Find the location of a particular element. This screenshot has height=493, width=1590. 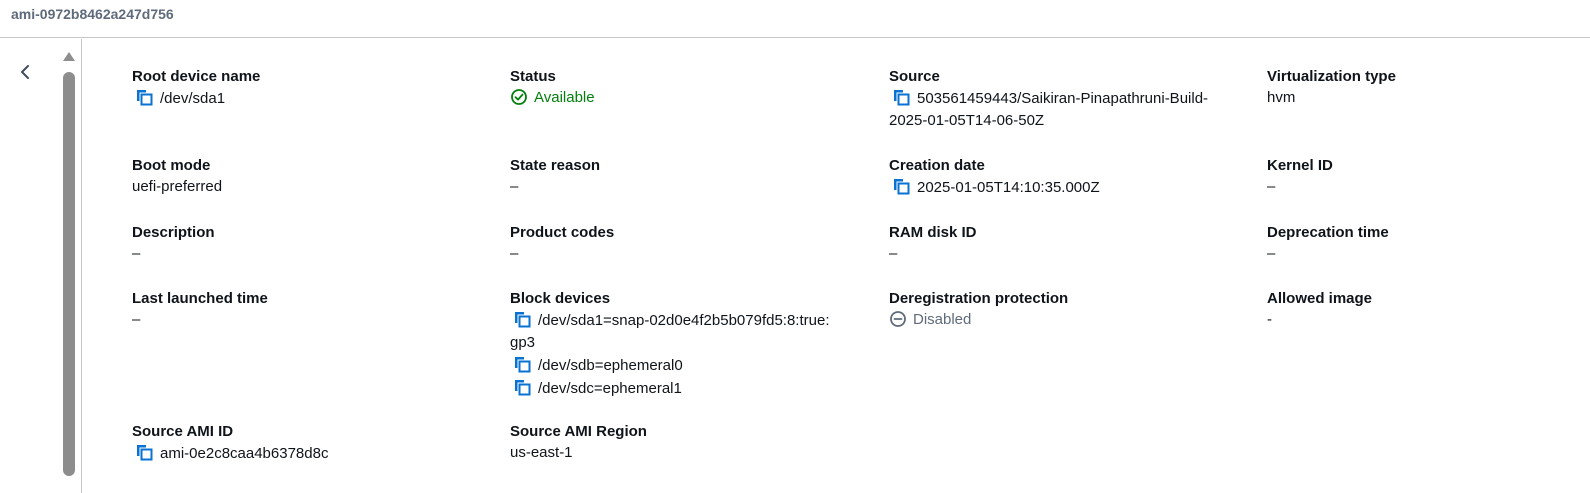

deregistration-protection-value: Disabled is located at coordinates (942, 319).